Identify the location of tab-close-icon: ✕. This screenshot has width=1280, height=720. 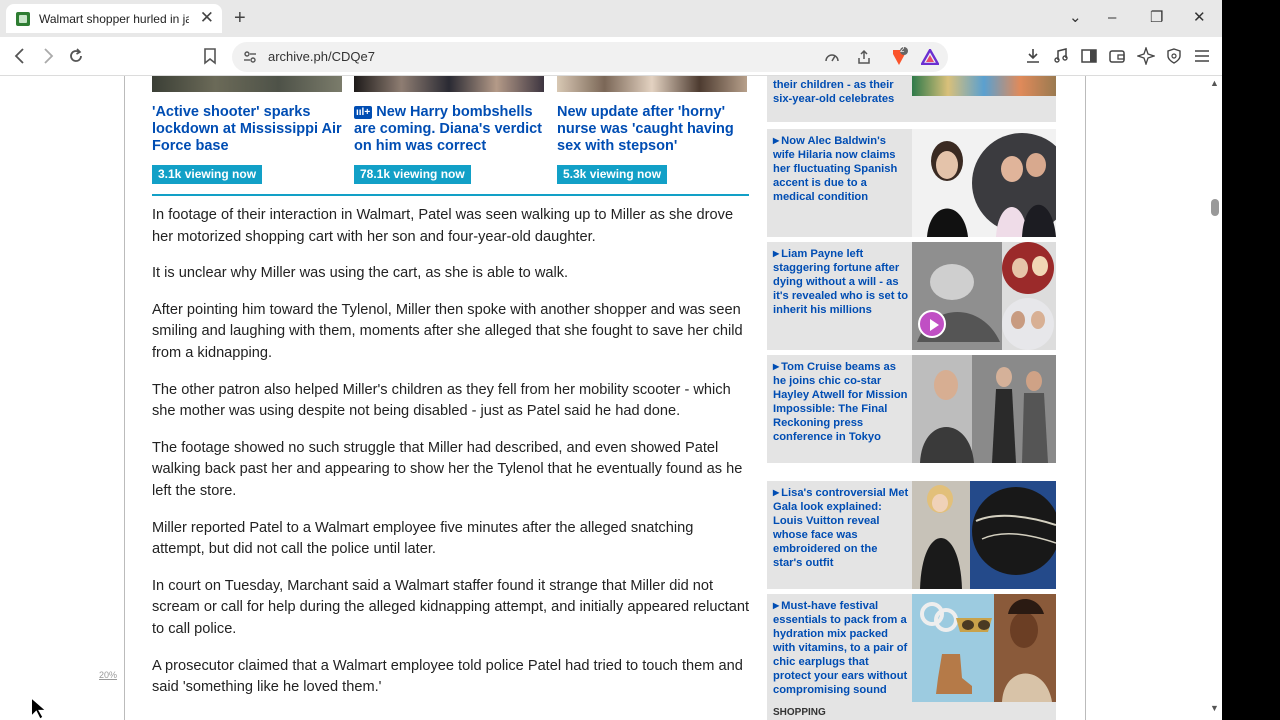
(207, 18).